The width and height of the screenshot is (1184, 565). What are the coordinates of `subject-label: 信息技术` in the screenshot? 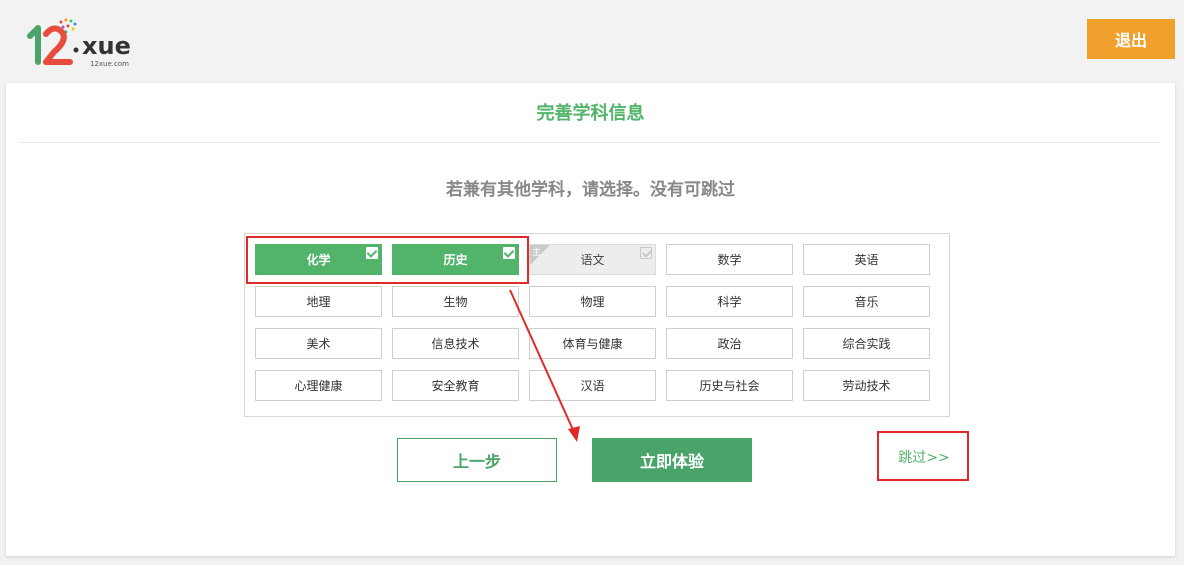 It's located at (455, 344).